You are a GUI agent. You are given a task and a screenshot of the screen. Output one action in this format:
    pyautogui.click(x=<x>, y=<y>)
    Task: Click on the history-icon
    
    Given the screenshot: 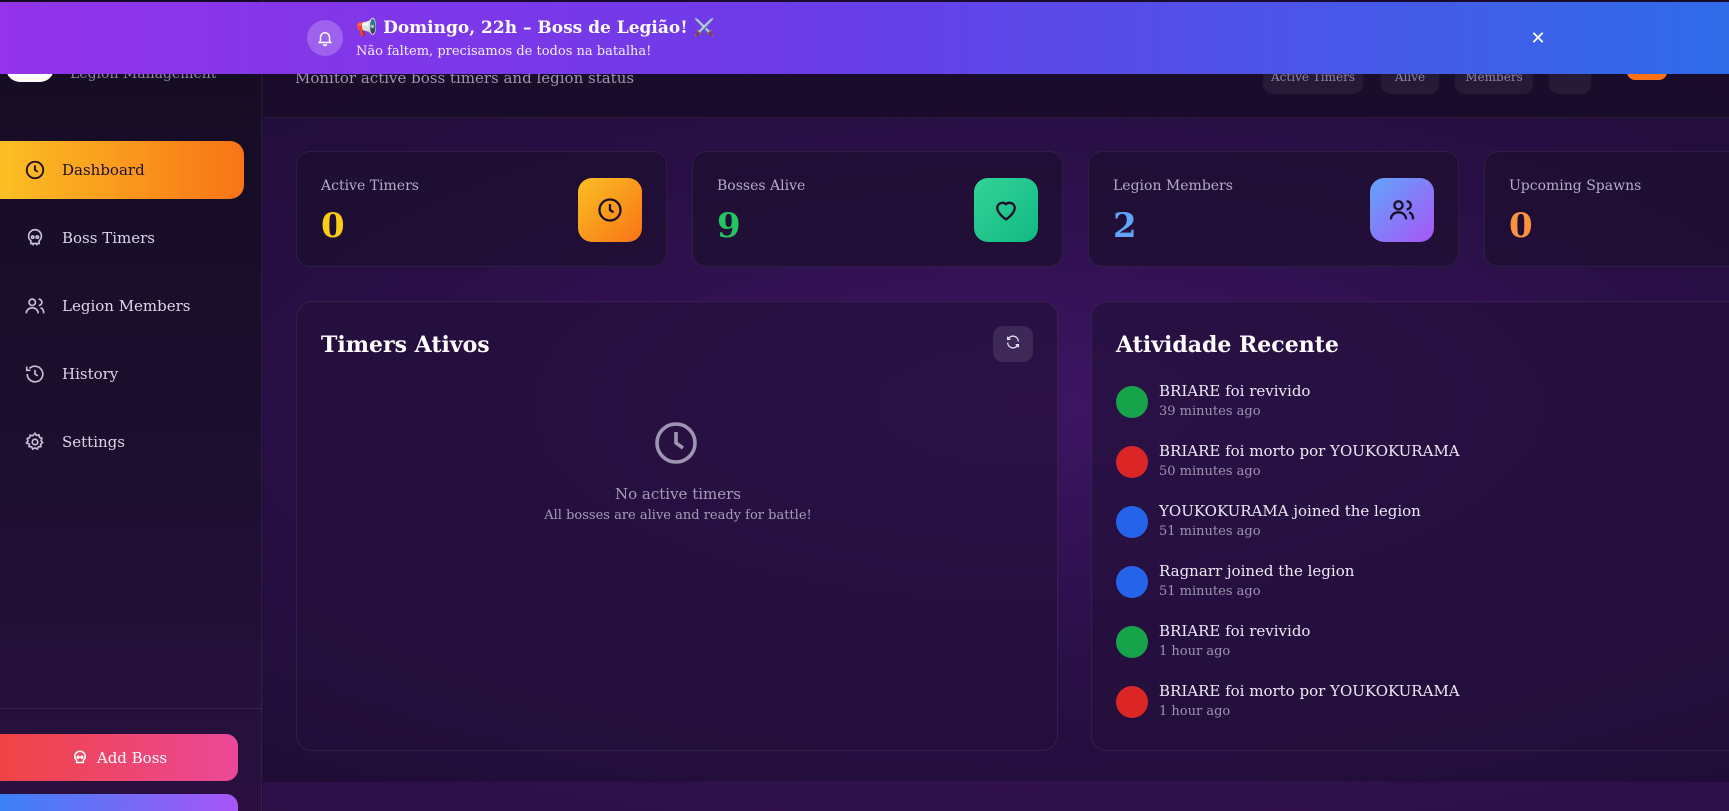 What is the action you would take?
    pyautogui.click(x=35, y=374)
    